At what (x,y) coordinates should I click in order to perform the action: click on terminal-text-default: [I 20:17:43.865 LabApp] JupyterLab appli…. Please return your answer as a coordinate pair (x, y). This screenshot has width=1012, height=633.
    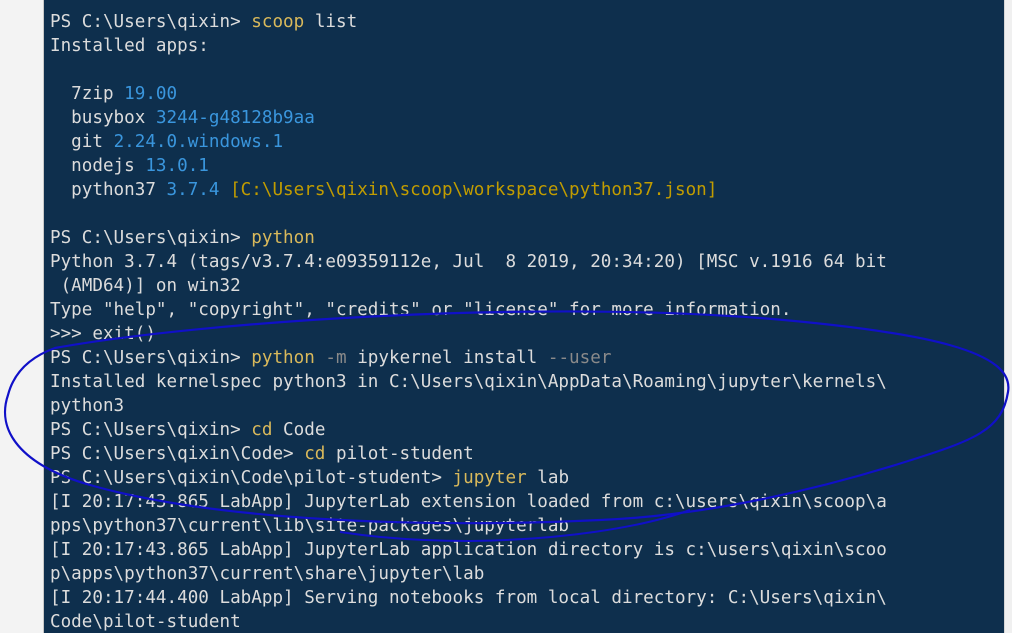
    Looking at the image, I should click on (468, 550).